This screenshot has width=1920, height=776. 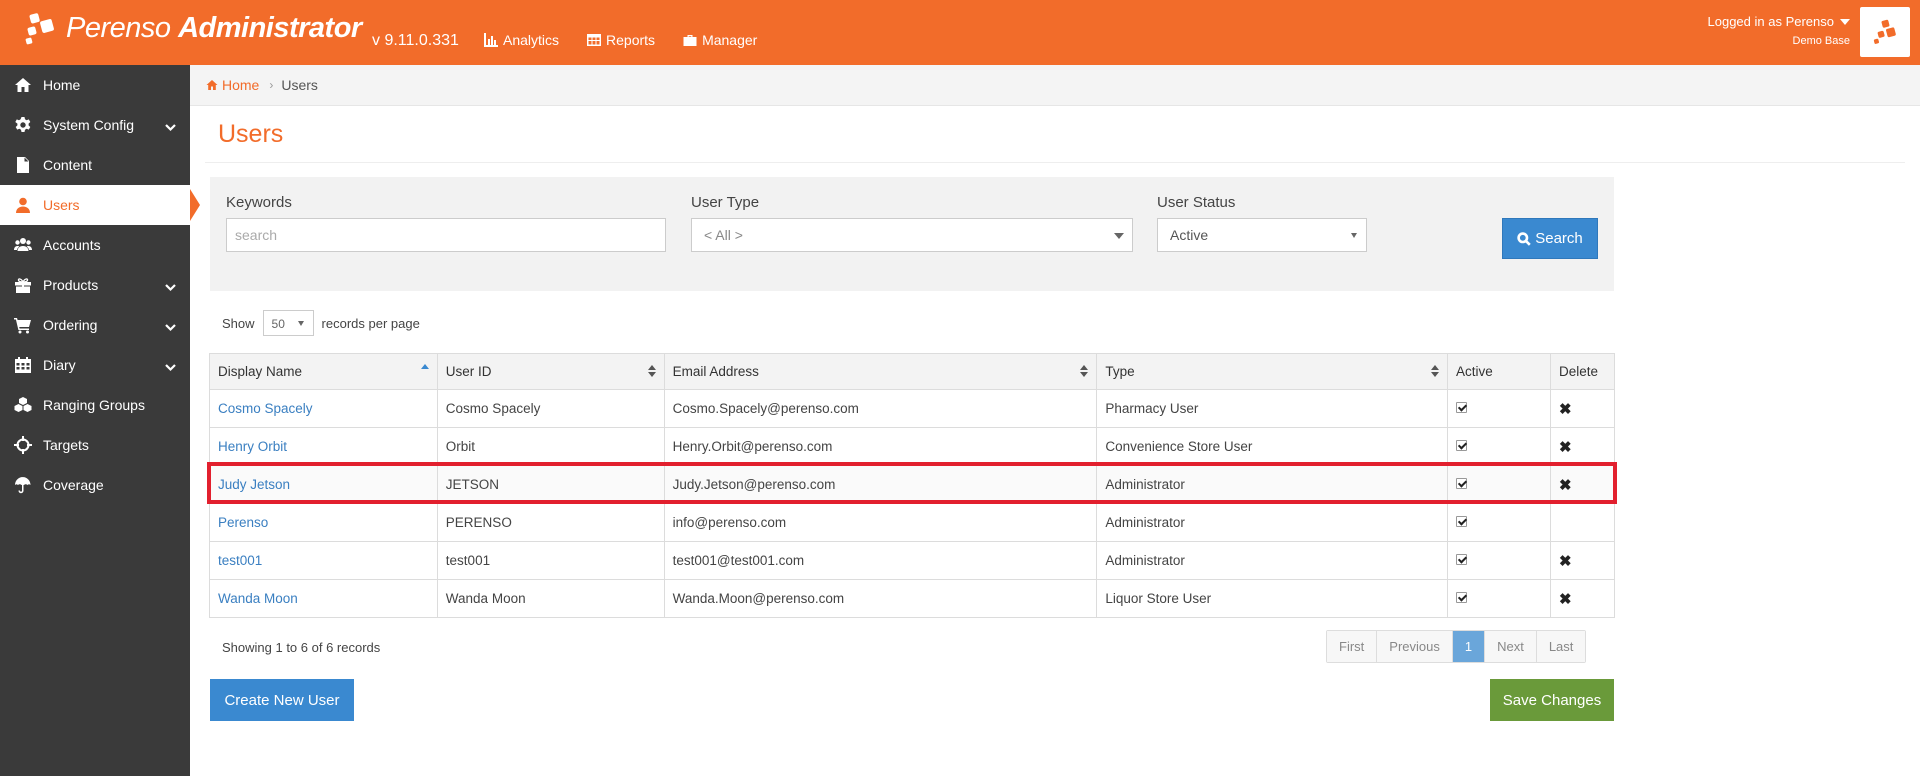 I want to click on avatar, so click(x=1885, y=32).